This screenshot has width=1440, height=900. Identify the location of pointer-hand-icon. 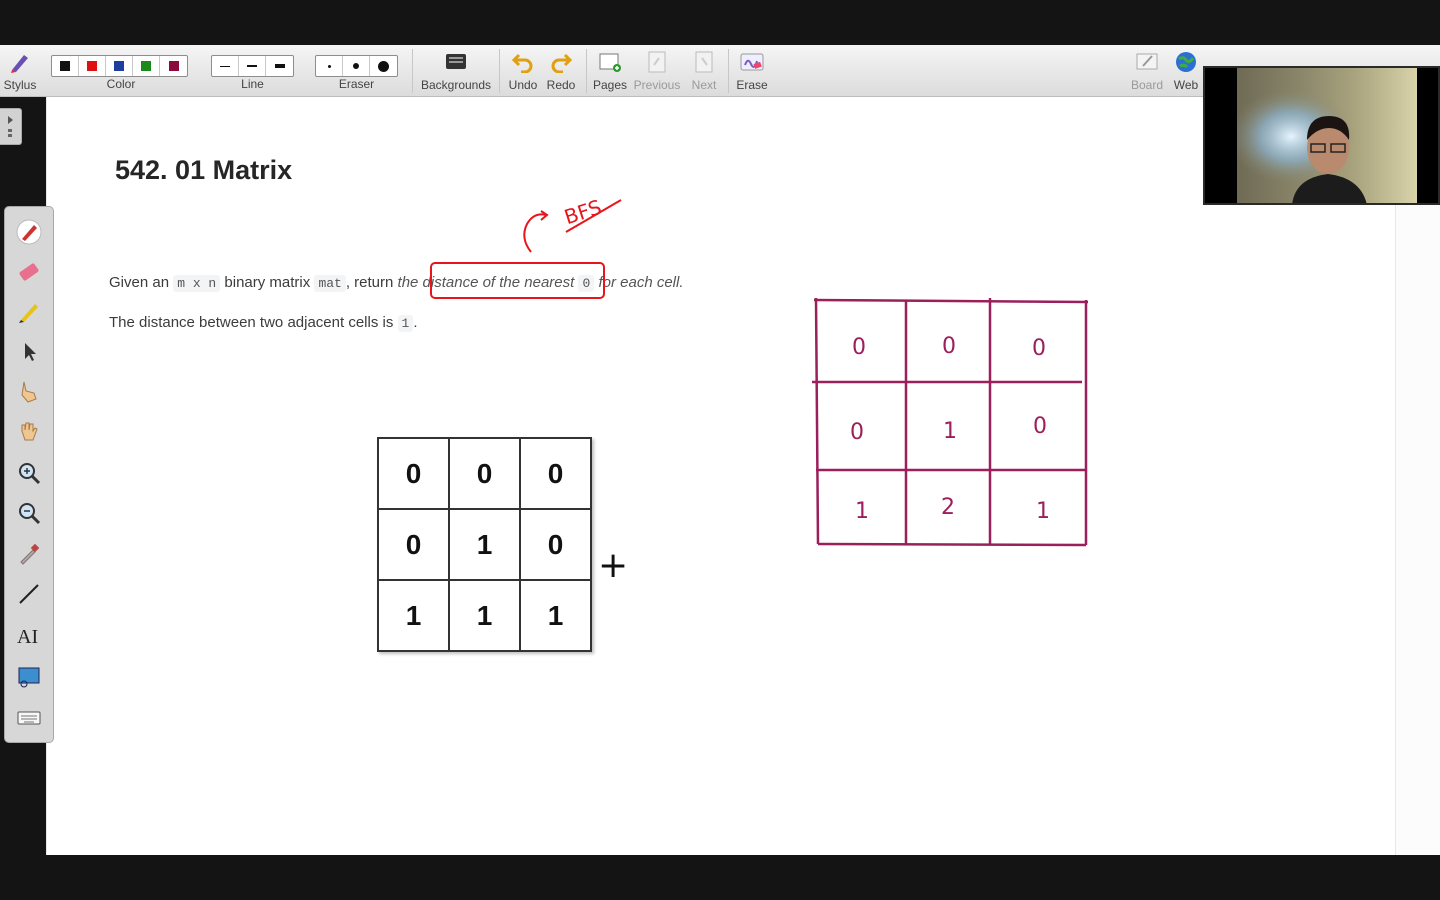
(29, 392).